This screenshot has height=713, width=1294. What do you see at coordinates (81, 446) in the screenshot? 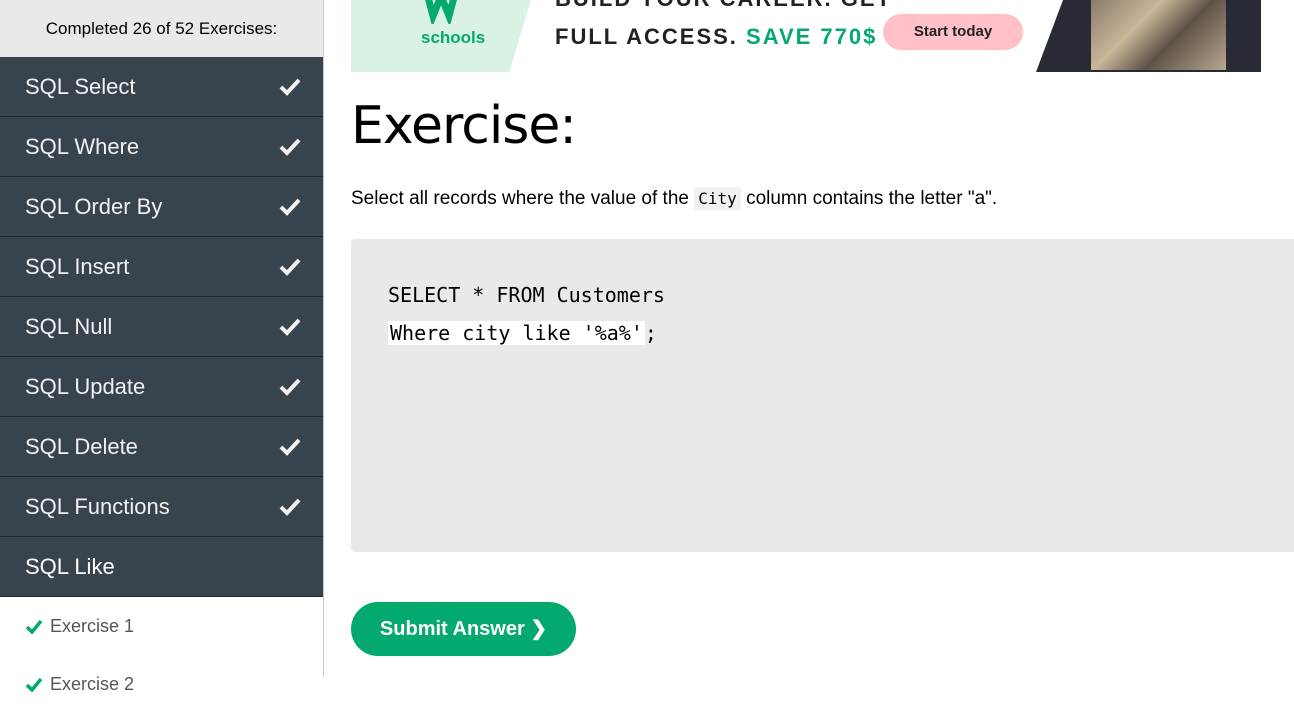
I see `topic-label: SQL Delete` at bounding box center [81, 446].